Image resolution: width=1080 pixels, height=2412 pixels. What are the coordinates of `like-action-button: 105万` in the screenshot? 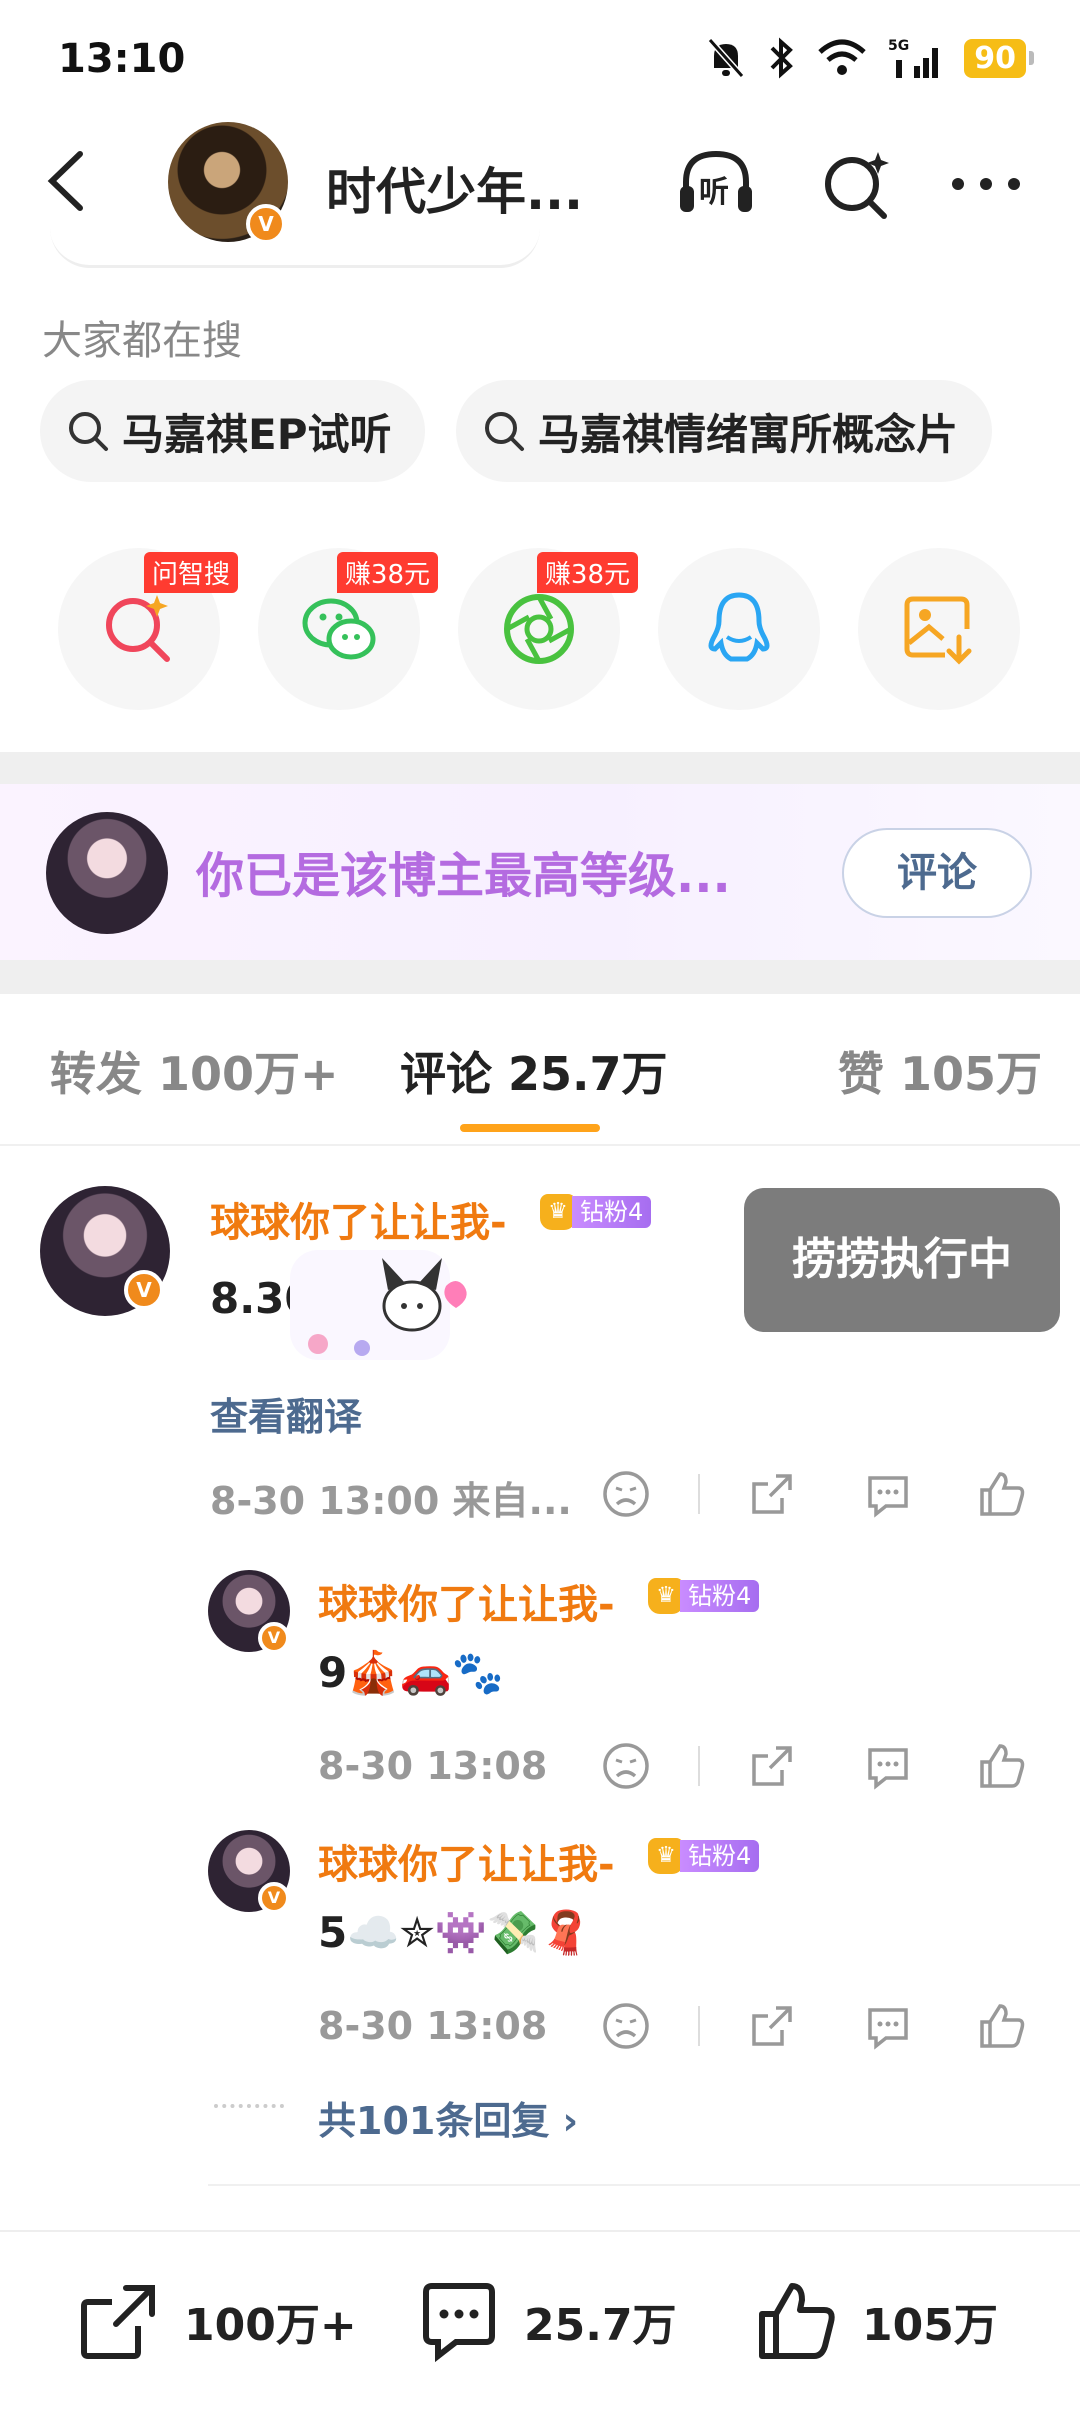 It's located at (876, 2321).